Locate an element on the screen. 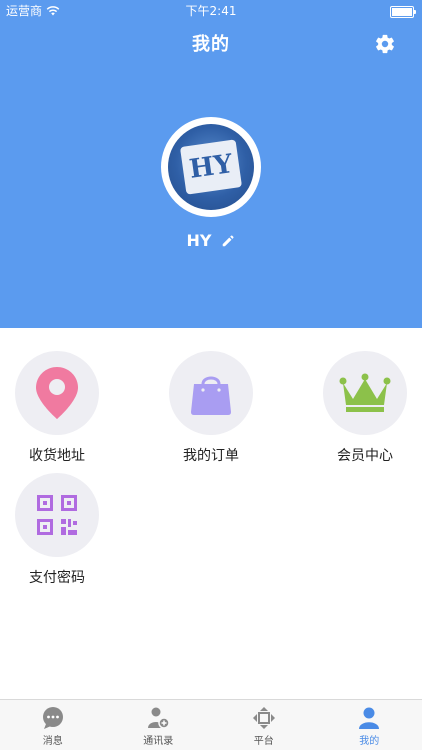 This screenshot has width=422, height=750. avatar-image: HY is located at coordinates (211, 167).